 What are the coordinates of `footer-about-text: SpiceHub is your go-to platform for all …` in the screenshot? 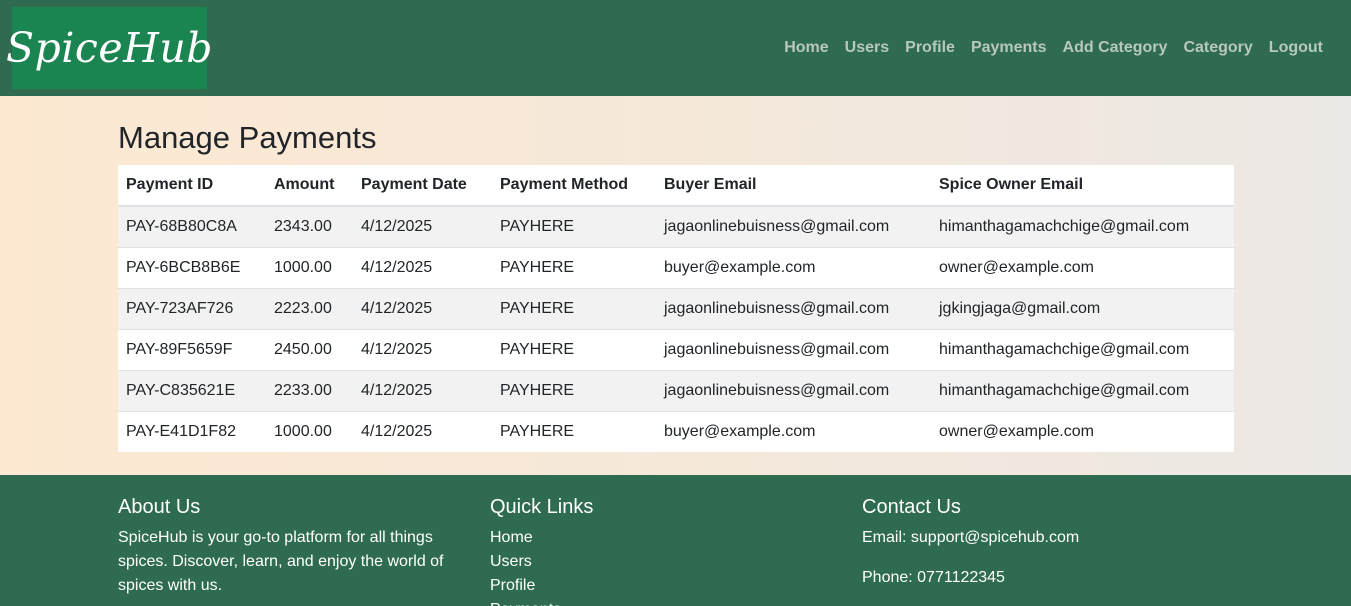 It's located at (281, 561).